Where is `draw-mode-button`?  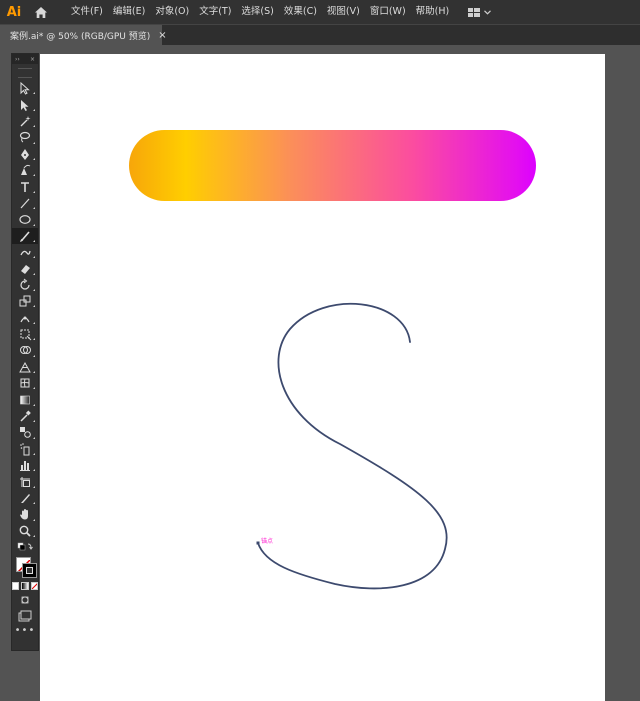
draw-mode-button is located at coordinates (25, 599).